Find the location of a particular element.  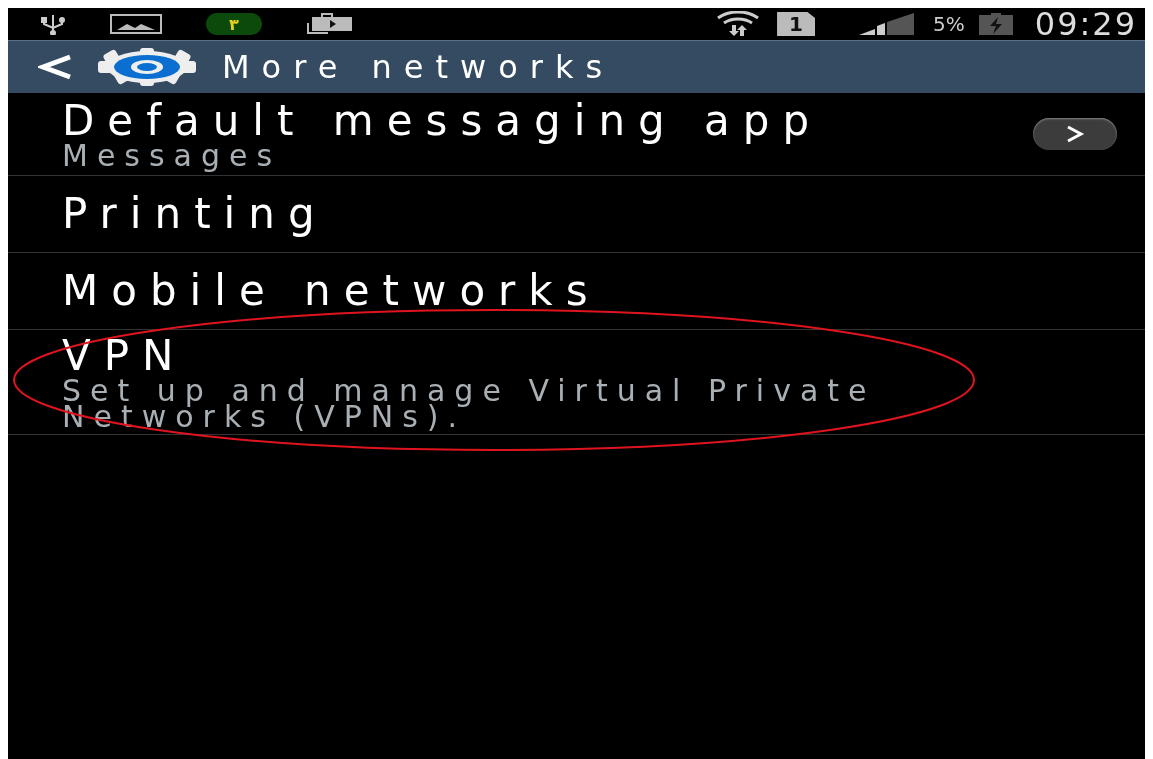

picture-icon is located at coordinates (136, 24).